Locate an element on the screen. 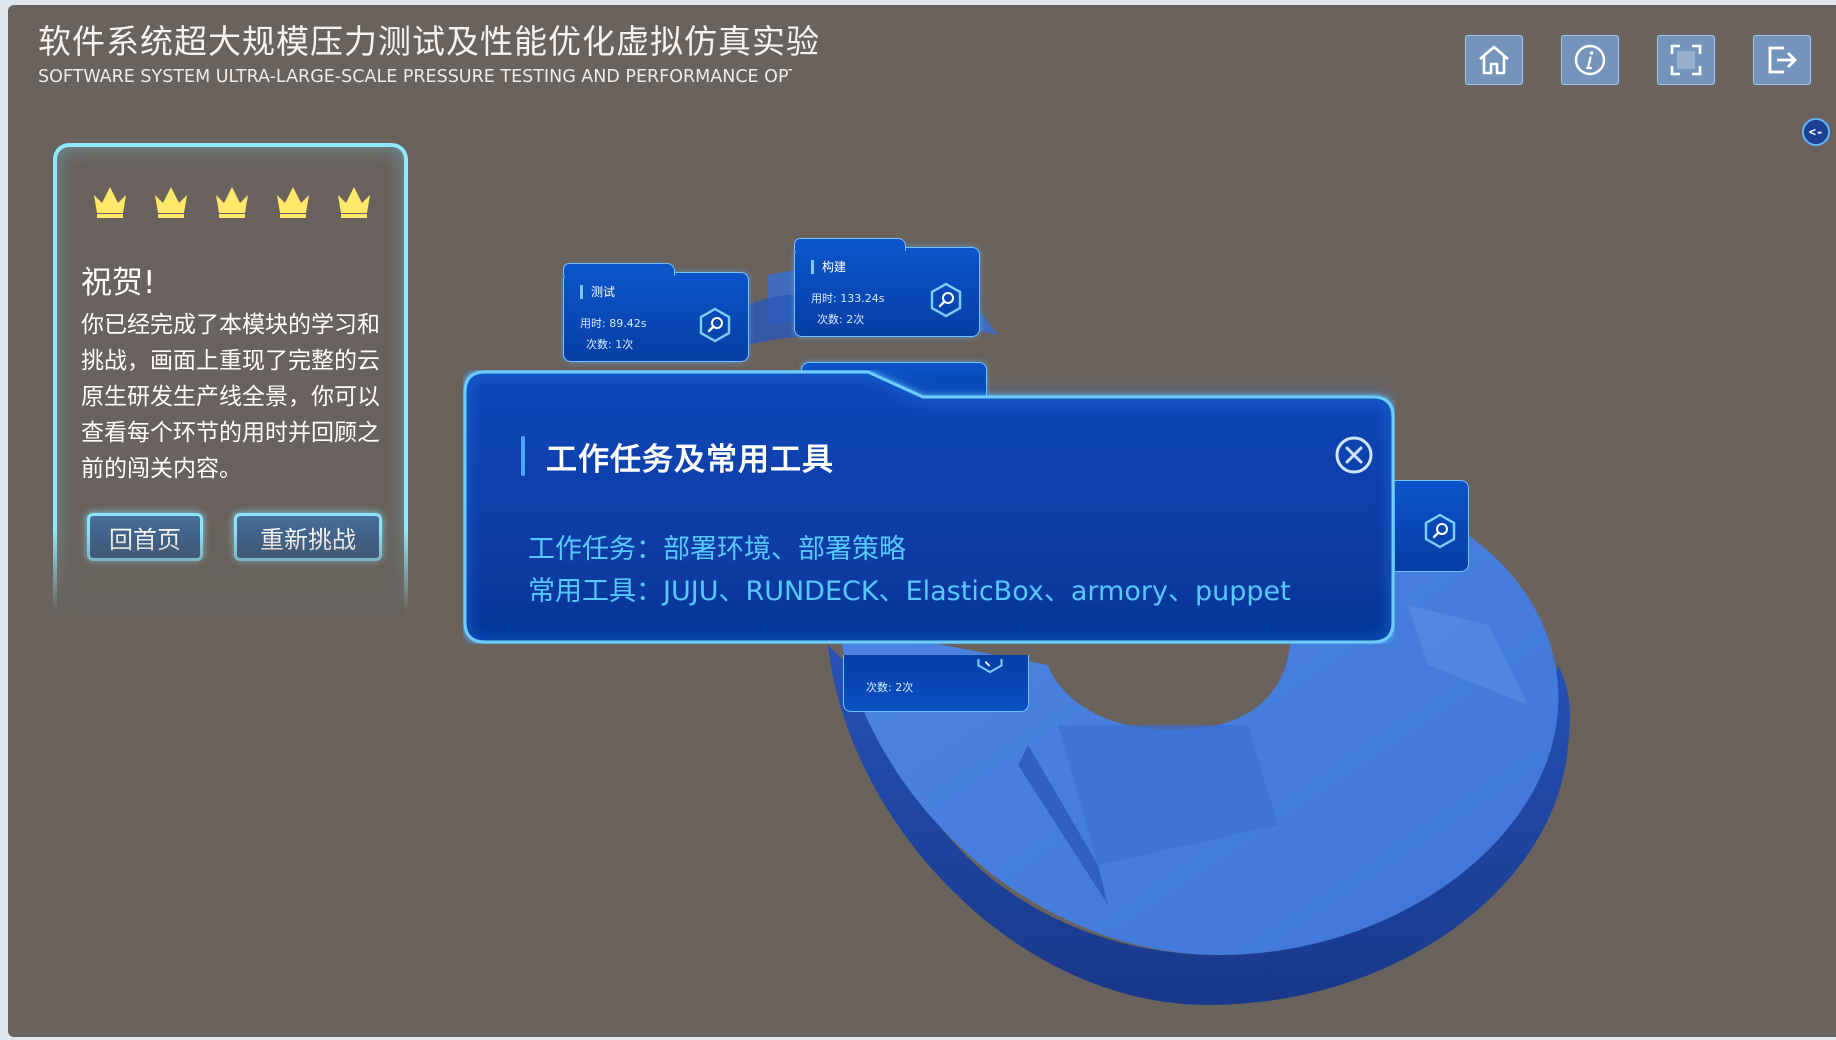  home-button is located at coordinates (1494, 60).